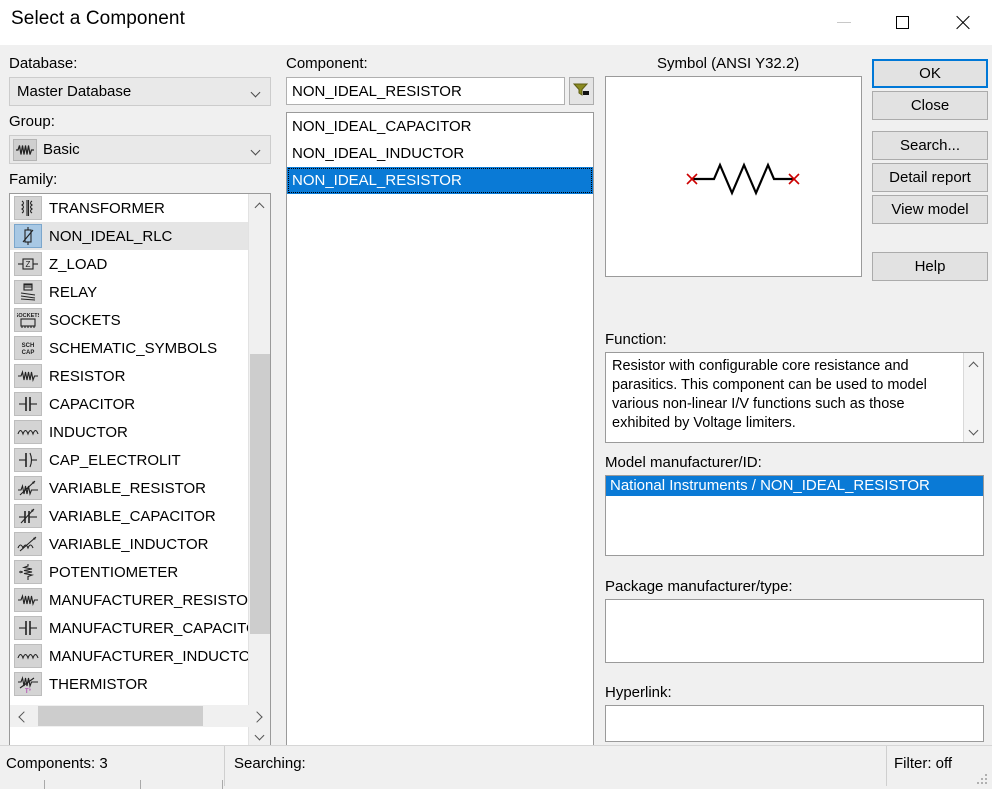 This screenshot has height=789, width=992. Describe the element at coordinates (28, 320) in the screenshot. I see `sockets-icon: SOCKETS` at that location.